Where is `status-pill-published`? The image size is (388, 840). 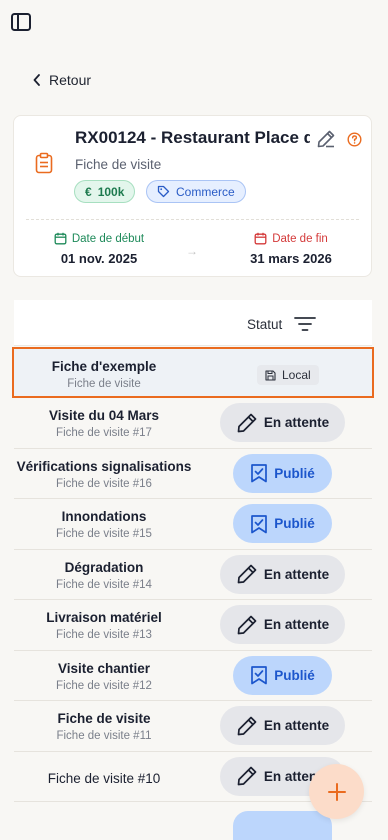 status-pill-published is located at coordinates (282, 825).